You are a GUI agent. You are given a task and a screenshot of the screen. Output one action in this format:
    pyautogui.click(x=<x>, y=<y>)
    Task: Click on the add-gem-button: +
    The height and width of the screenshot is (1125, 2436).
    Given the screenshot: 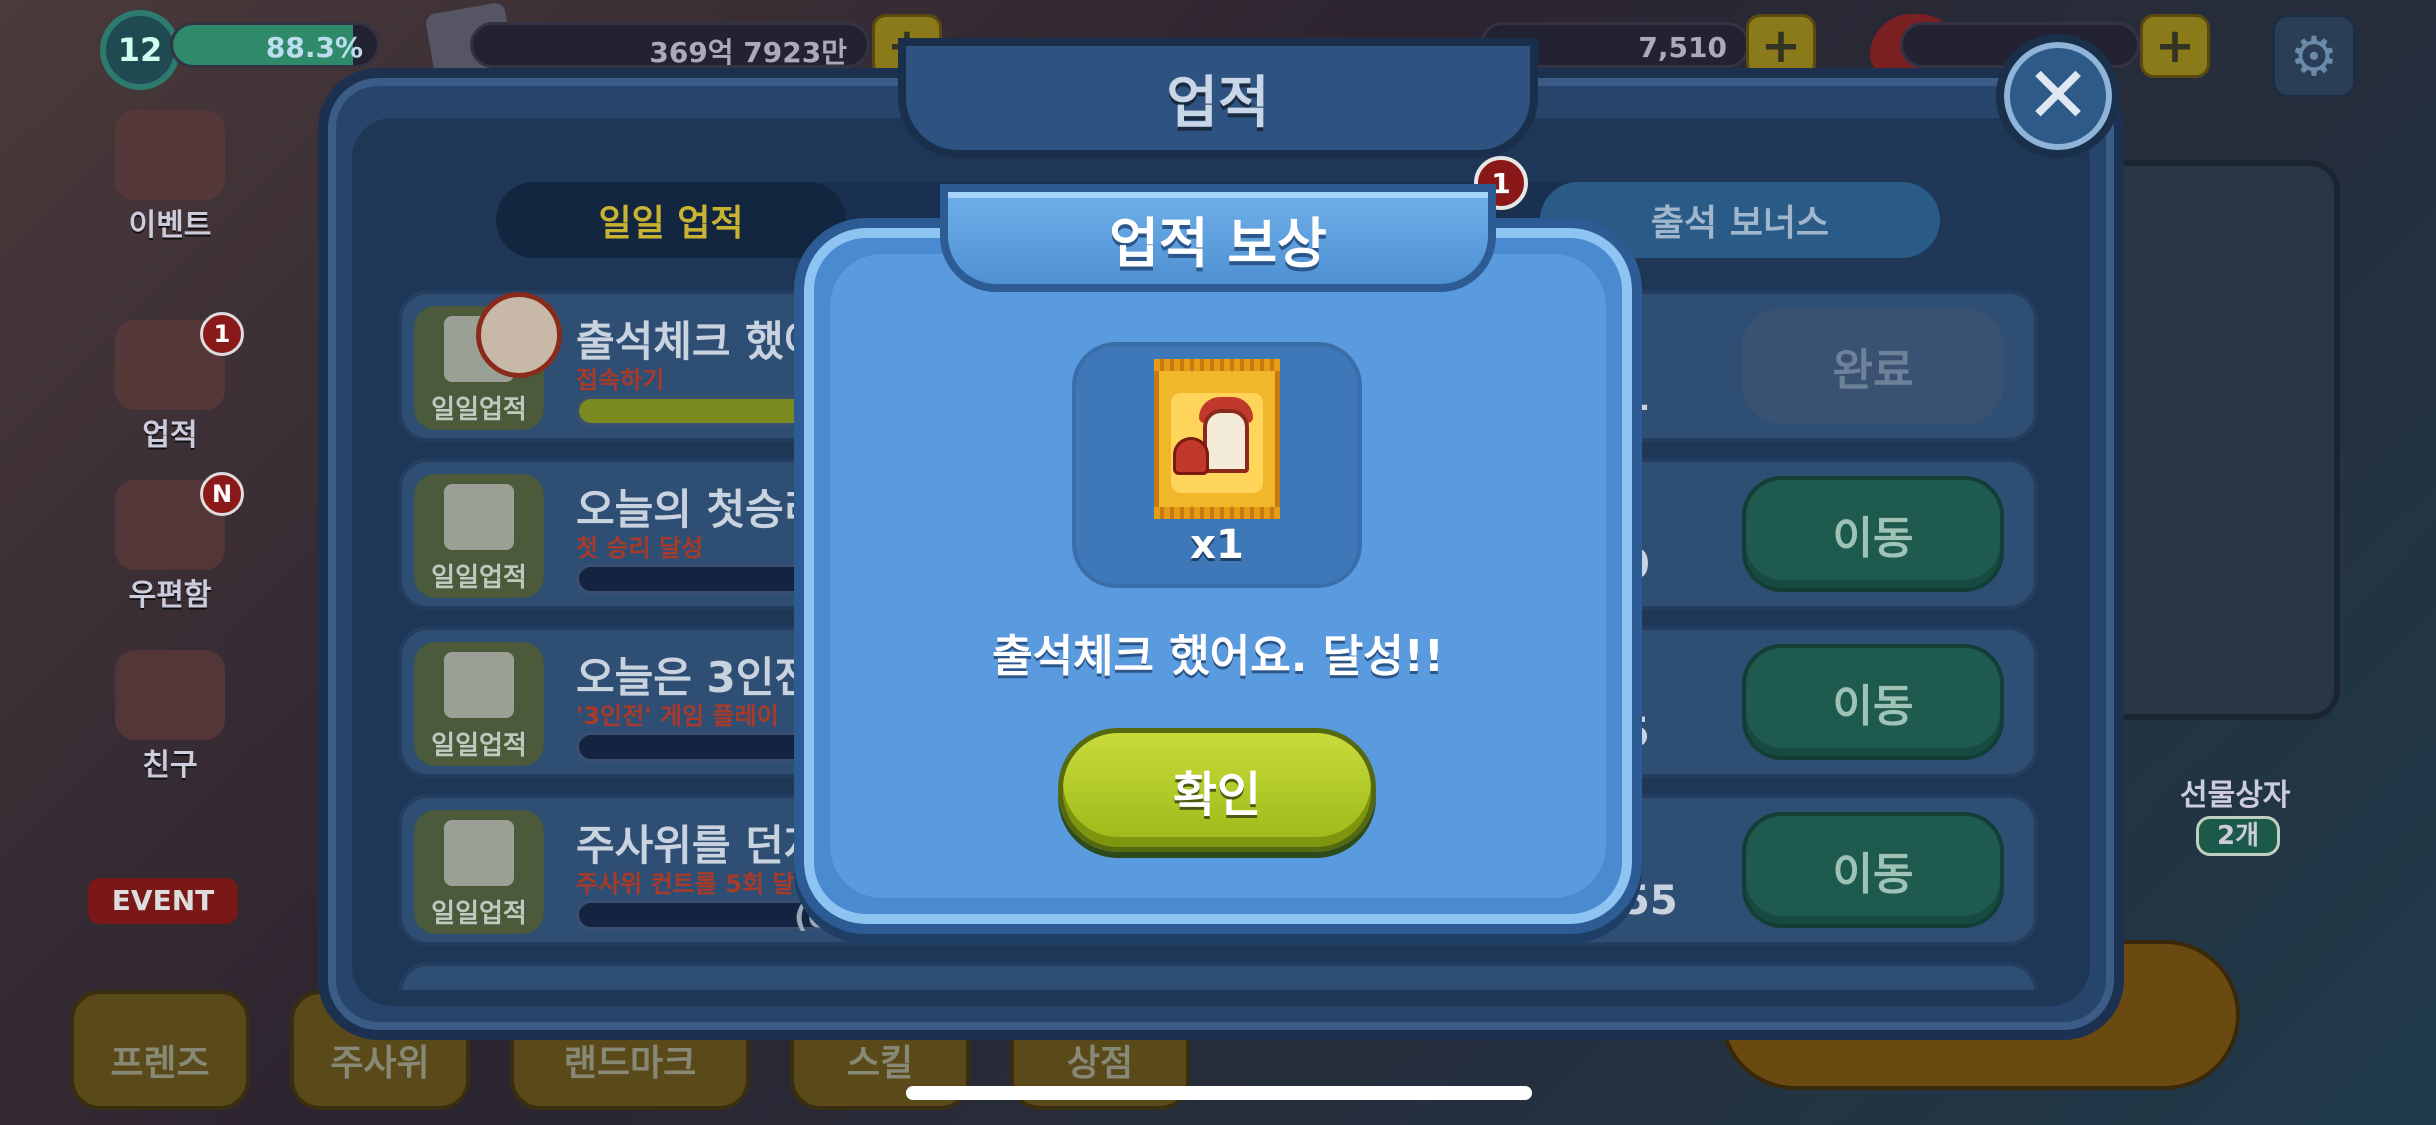 What is the action you would take?
    pyautogui.click(x=2175, y=46)
    